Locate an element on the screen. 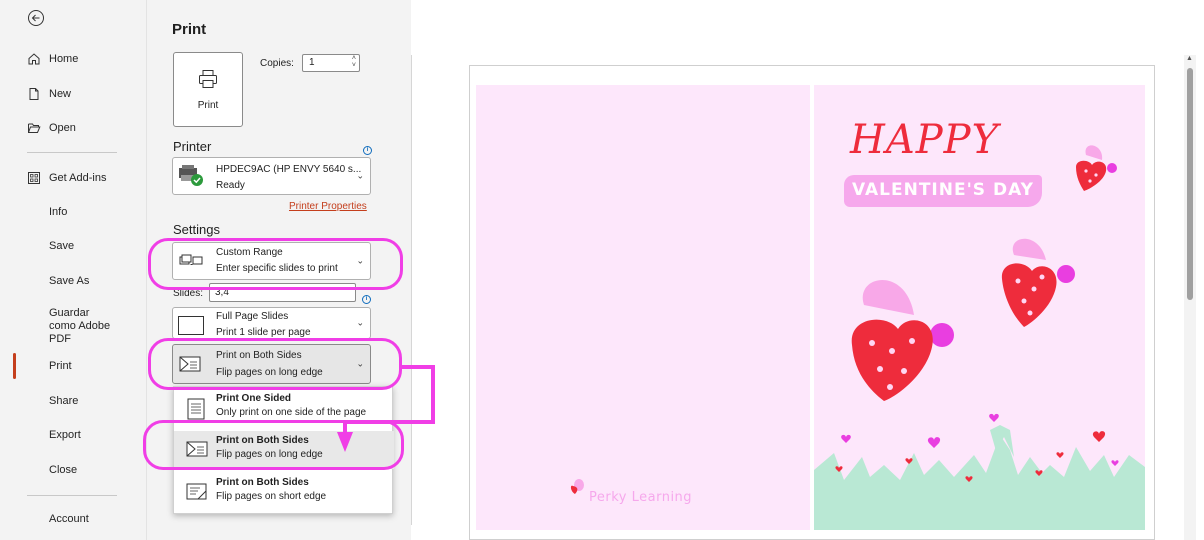 The width and height of the screenshot is (1204, 540). copies-value: 1 is located at coordinates (312, 62).